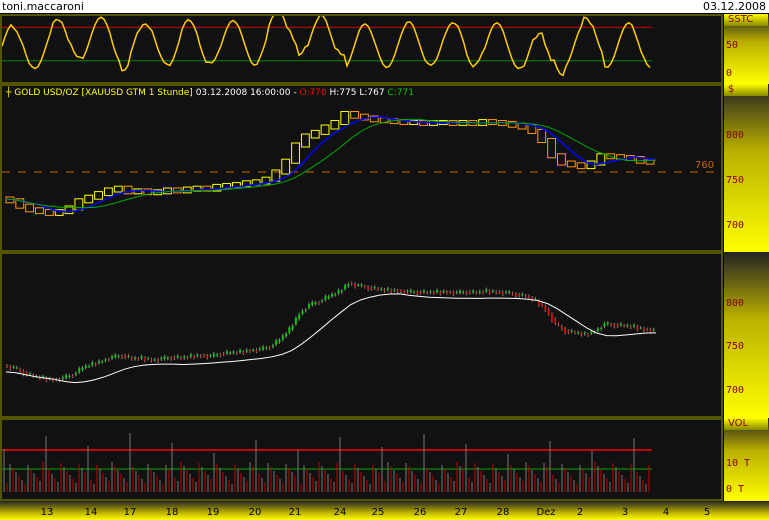  Describe the element at coordinates (400, 93) in the screenshot. I see `close: C:771` at that location.